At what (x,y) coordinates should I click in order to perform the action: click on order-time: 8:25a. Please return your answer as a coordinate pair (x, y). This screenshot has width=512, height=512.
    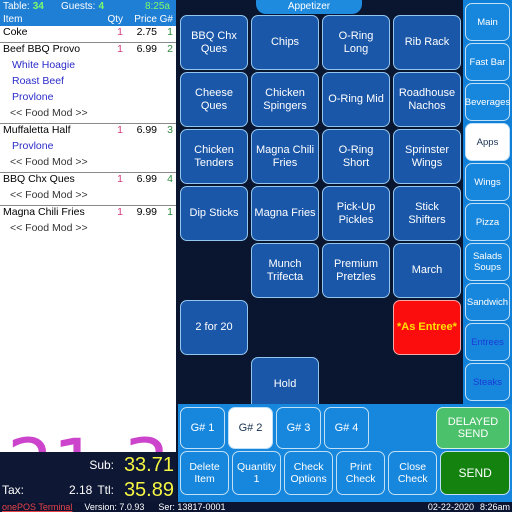
    Looking at the image, I should click on (157, 6).